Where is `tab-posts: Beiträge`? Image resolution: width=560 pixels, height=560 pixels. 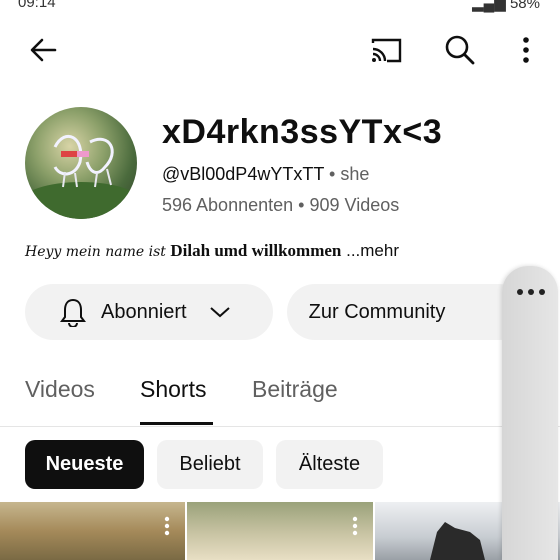
tab-posts: Beiträge is located at coordinates (295, 389).